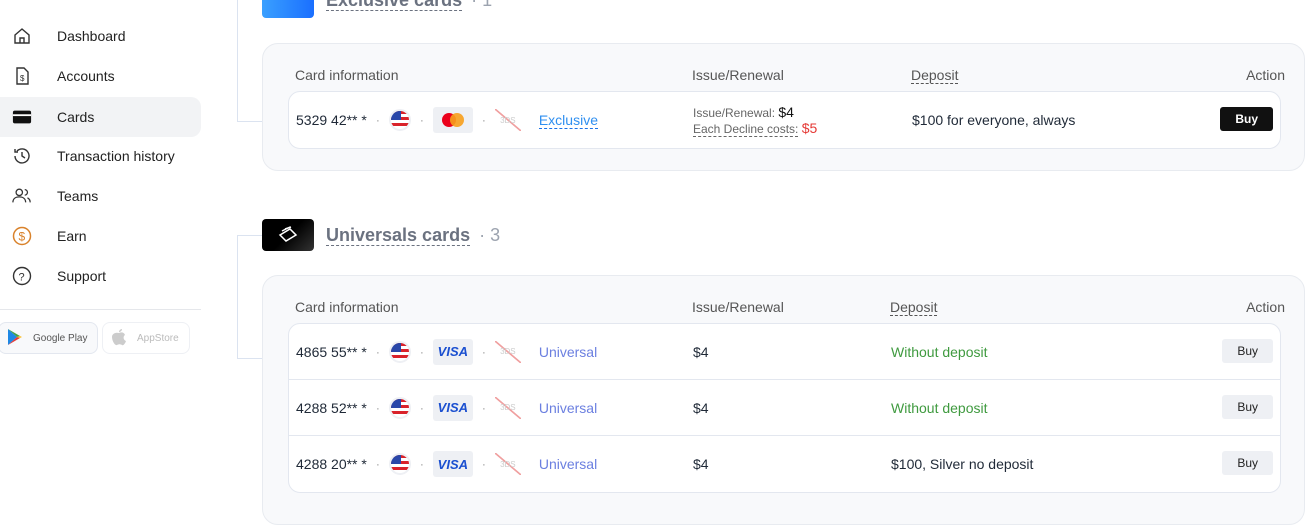 The image size is (1313, 525). I want to click on section-count: · 3, so click(487, 235).